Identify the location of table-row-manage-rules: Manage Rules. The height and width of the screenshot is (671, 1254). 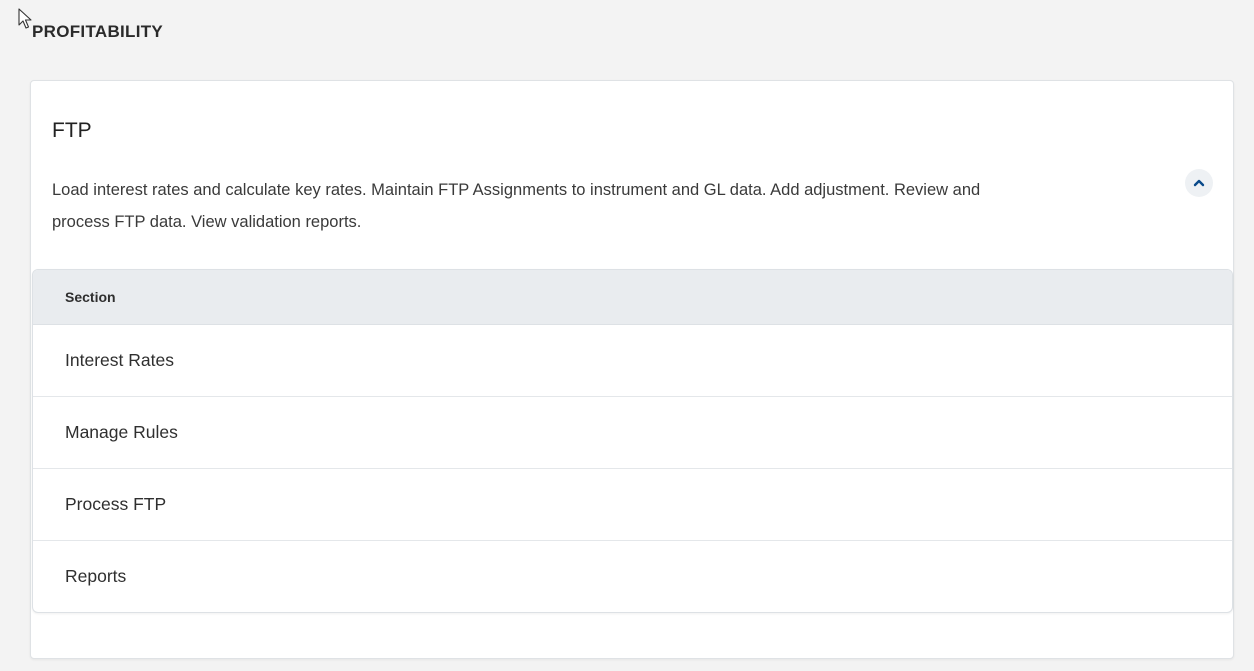
(632, 433).